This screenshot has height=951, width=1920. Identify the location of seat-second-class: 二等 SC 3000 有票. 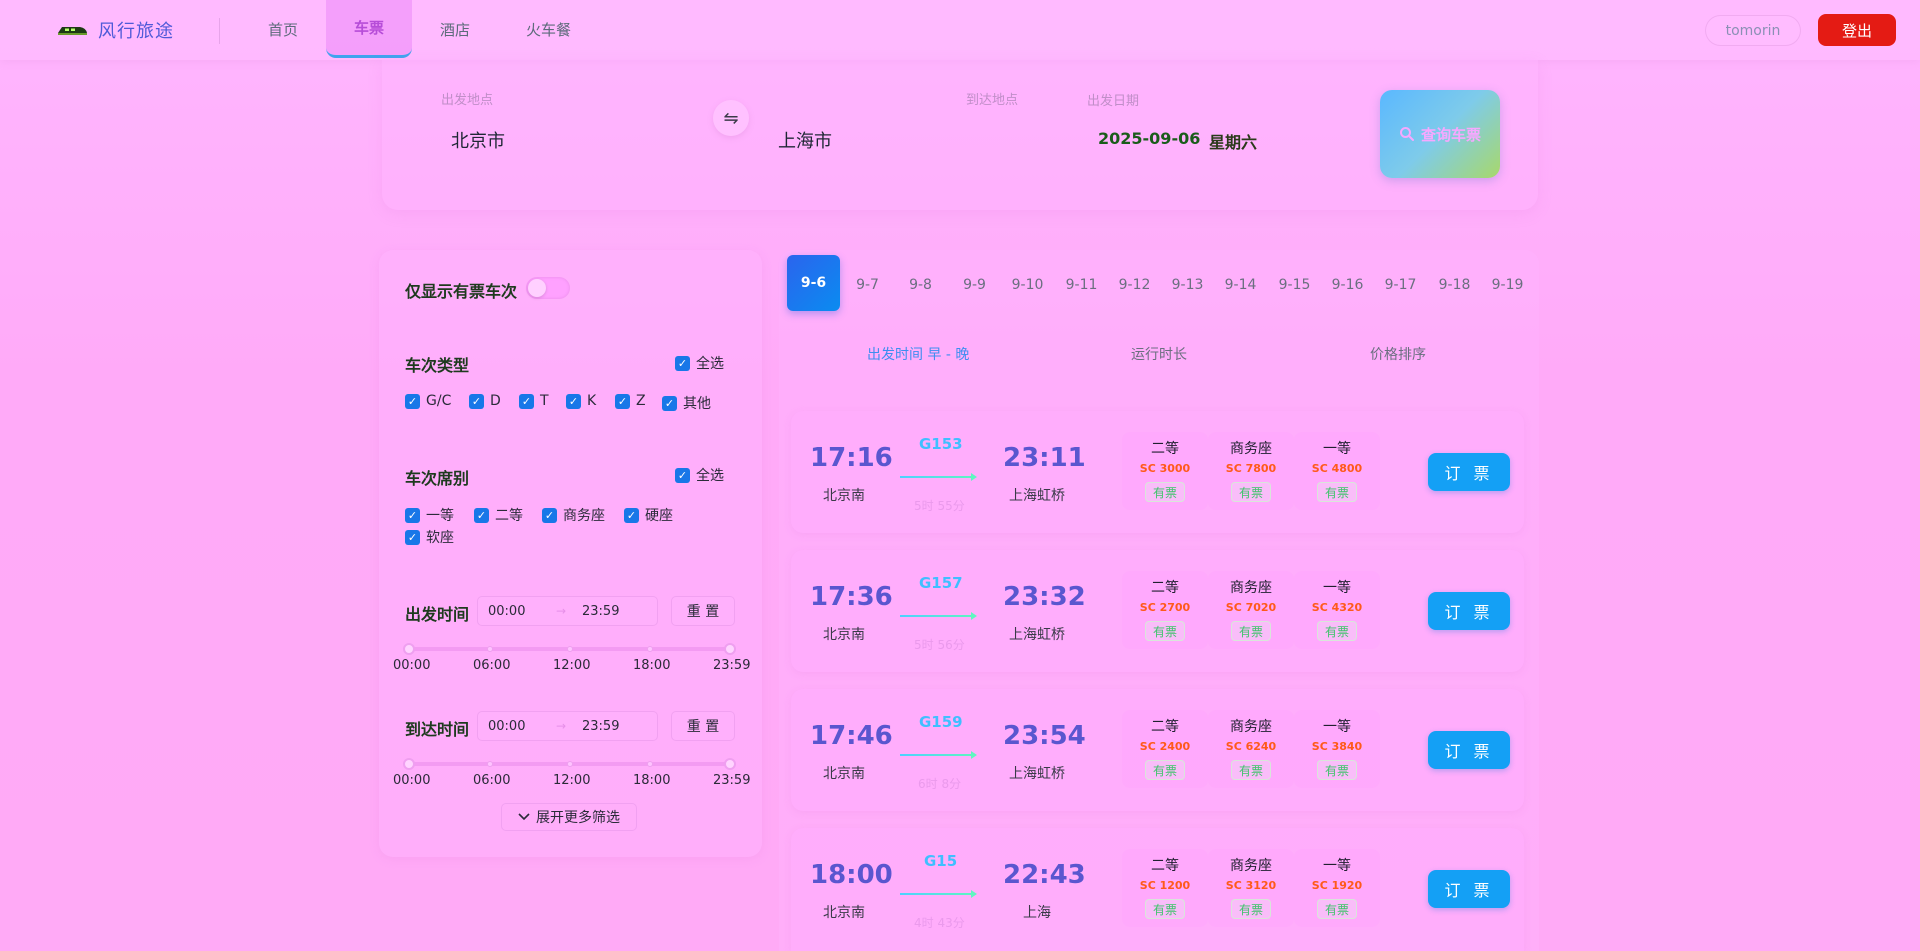
(1165, 471).